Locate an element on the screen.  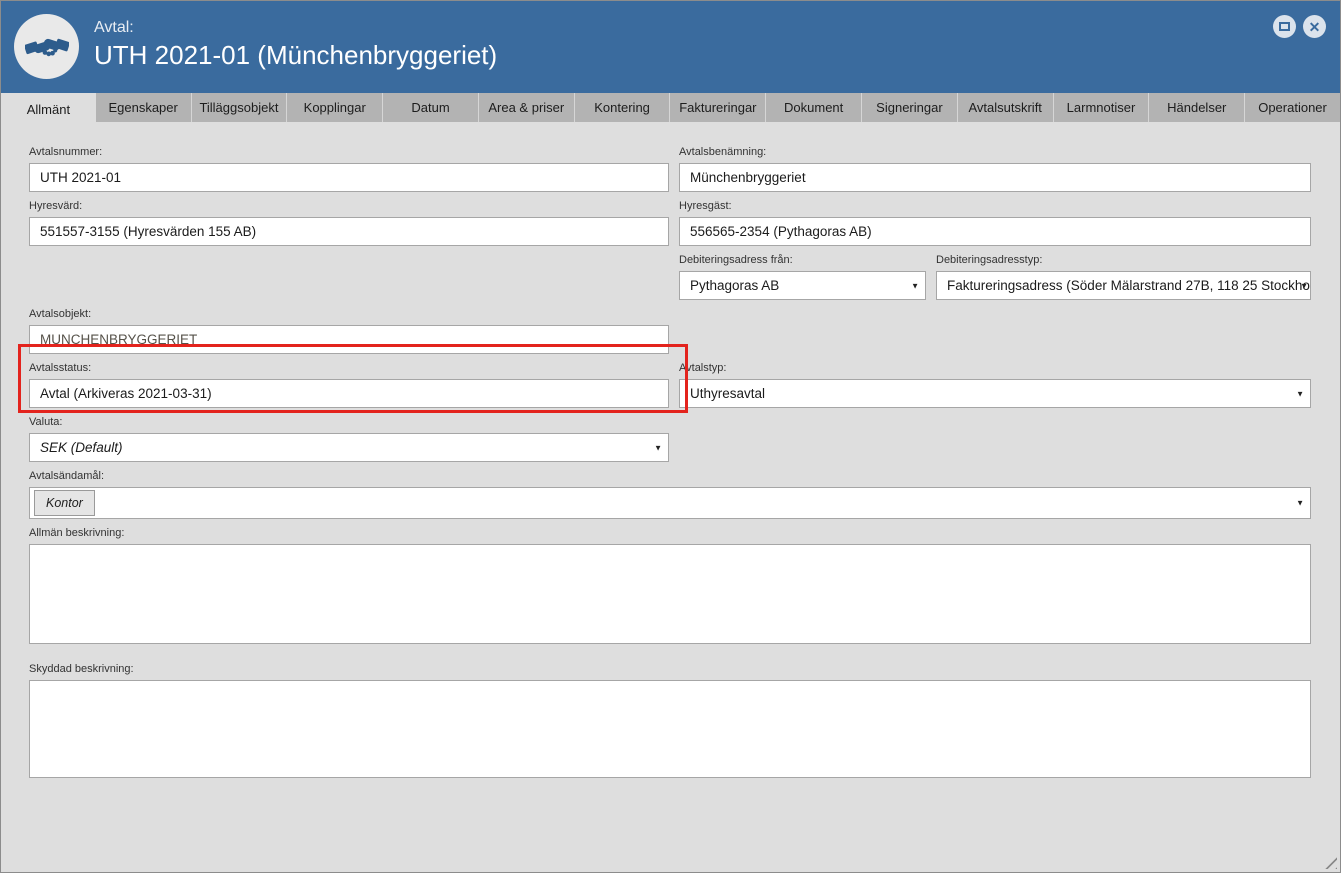
tab-signeringar: Signeringar is located at coordinates (910, 107).